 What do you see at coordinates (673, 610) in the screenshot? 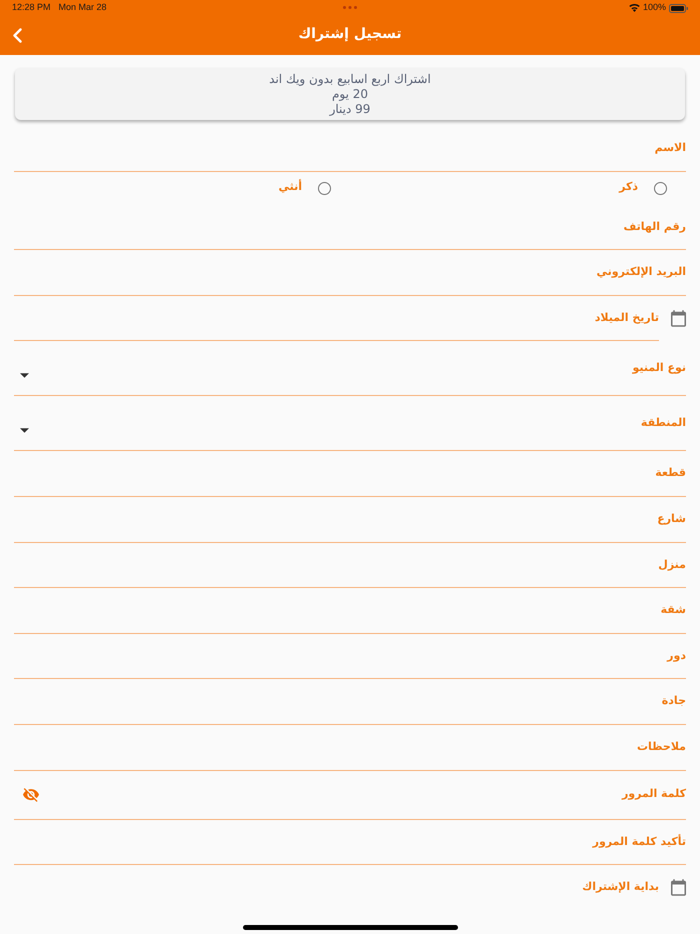
I see `field-label: شقة` at bounding box center [673, 610].